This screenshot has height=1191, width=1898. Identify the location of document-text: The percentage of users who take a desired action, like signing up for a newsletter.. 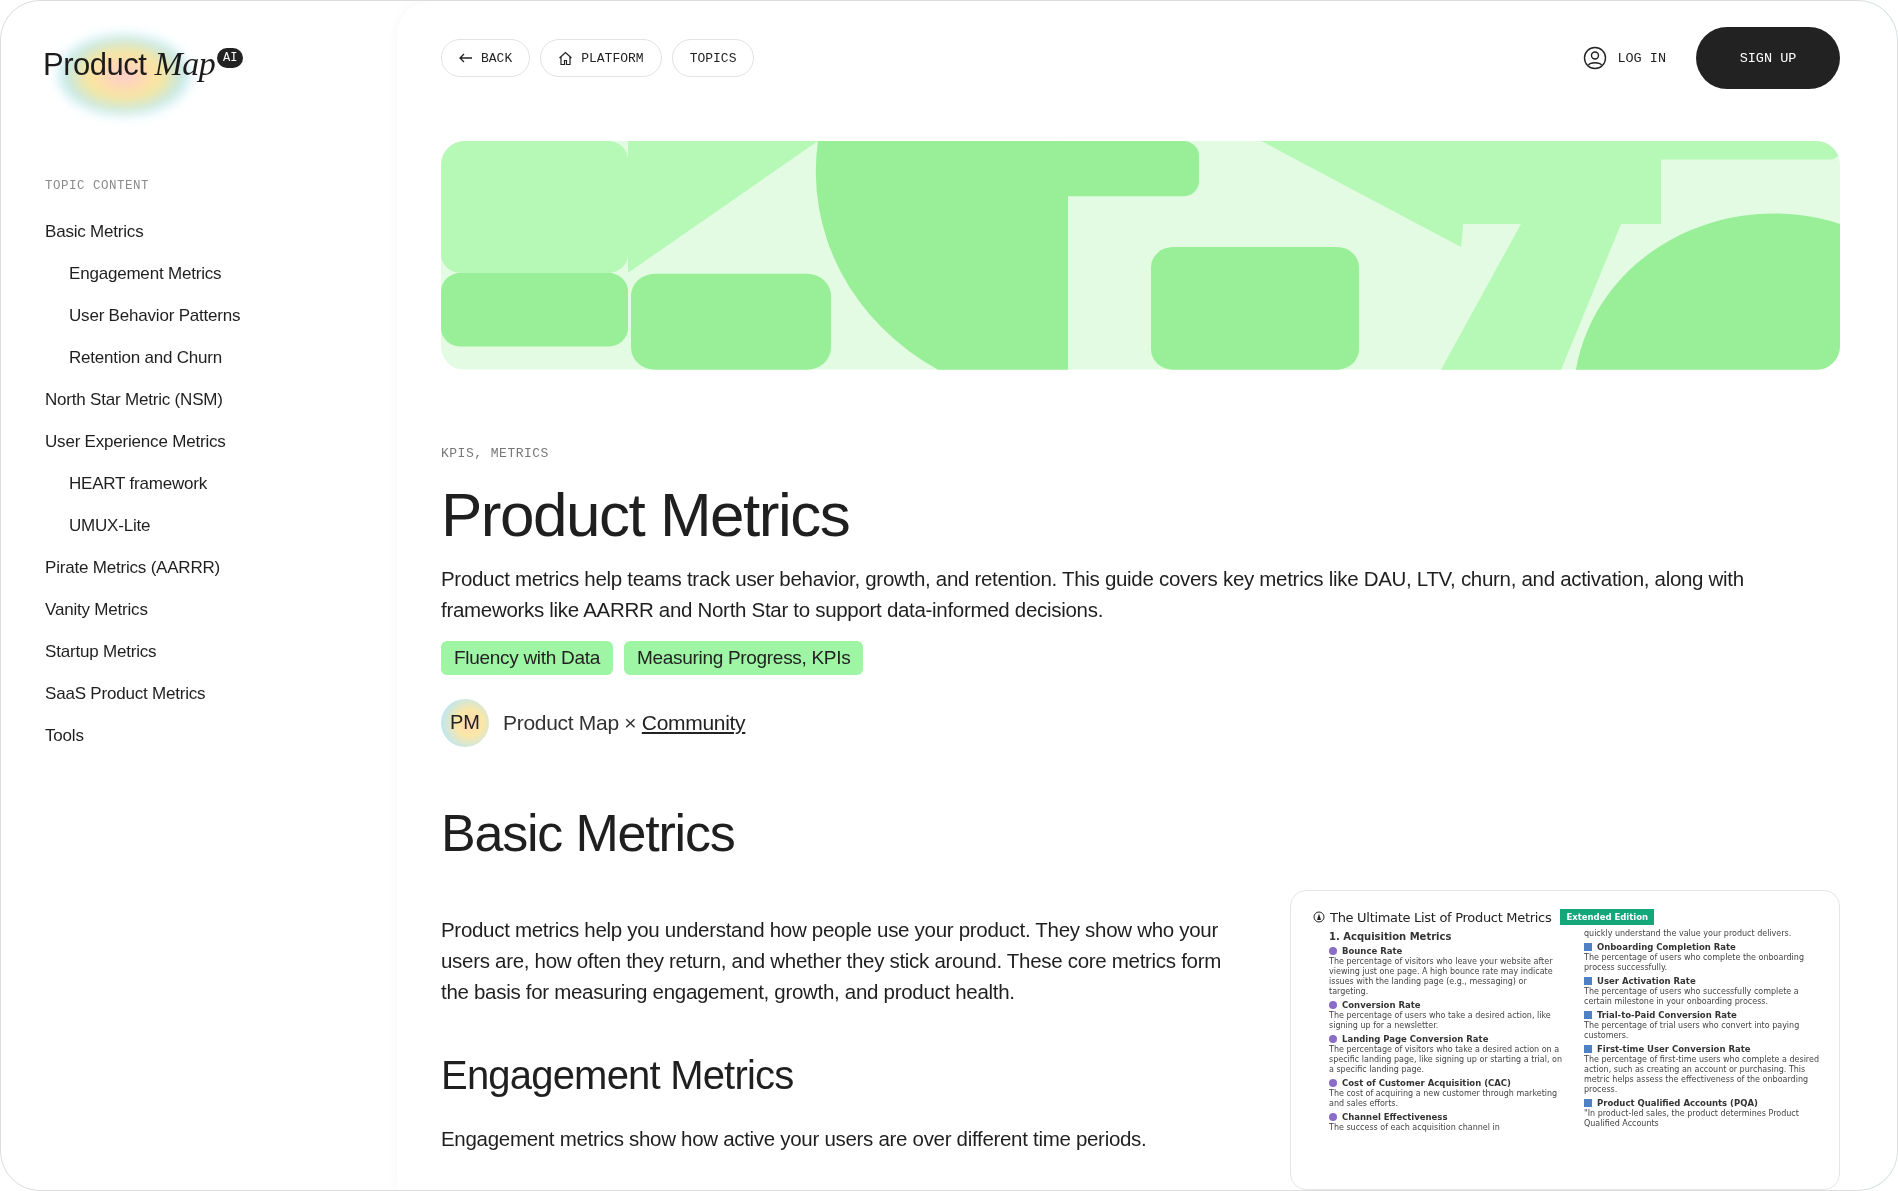
(1440, 1021).